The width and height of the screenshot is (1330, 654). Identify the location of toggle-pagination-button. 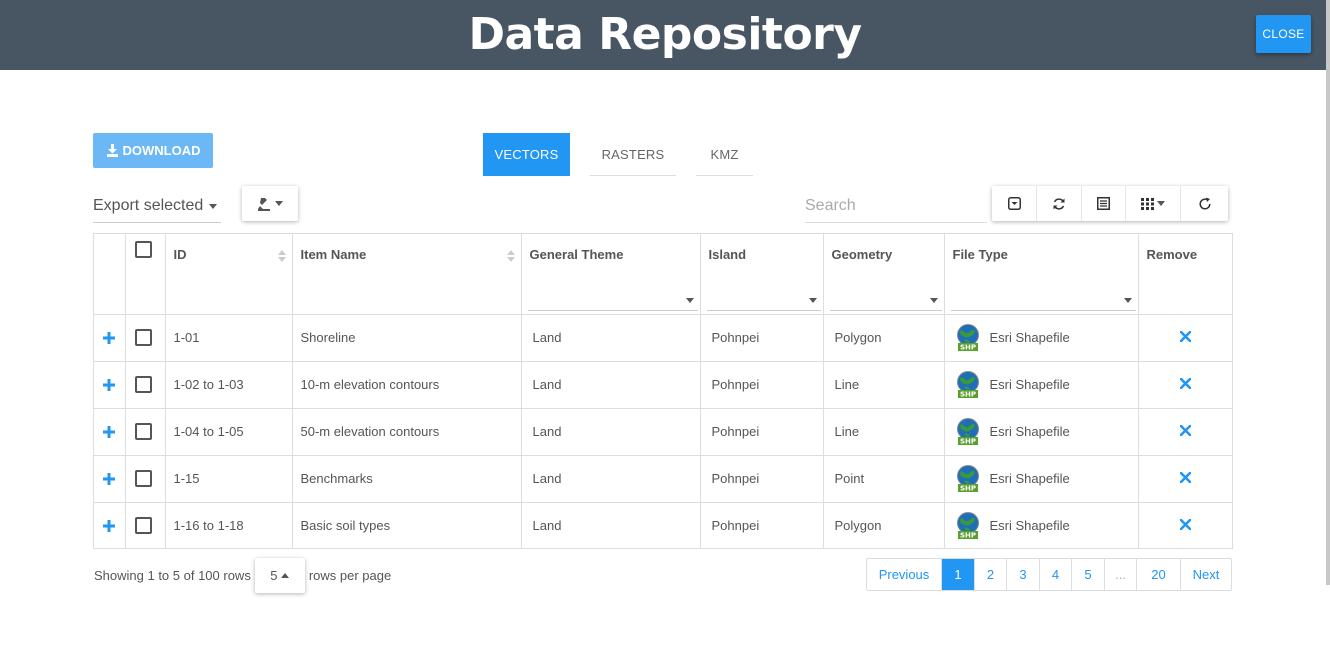
(1014, 203).